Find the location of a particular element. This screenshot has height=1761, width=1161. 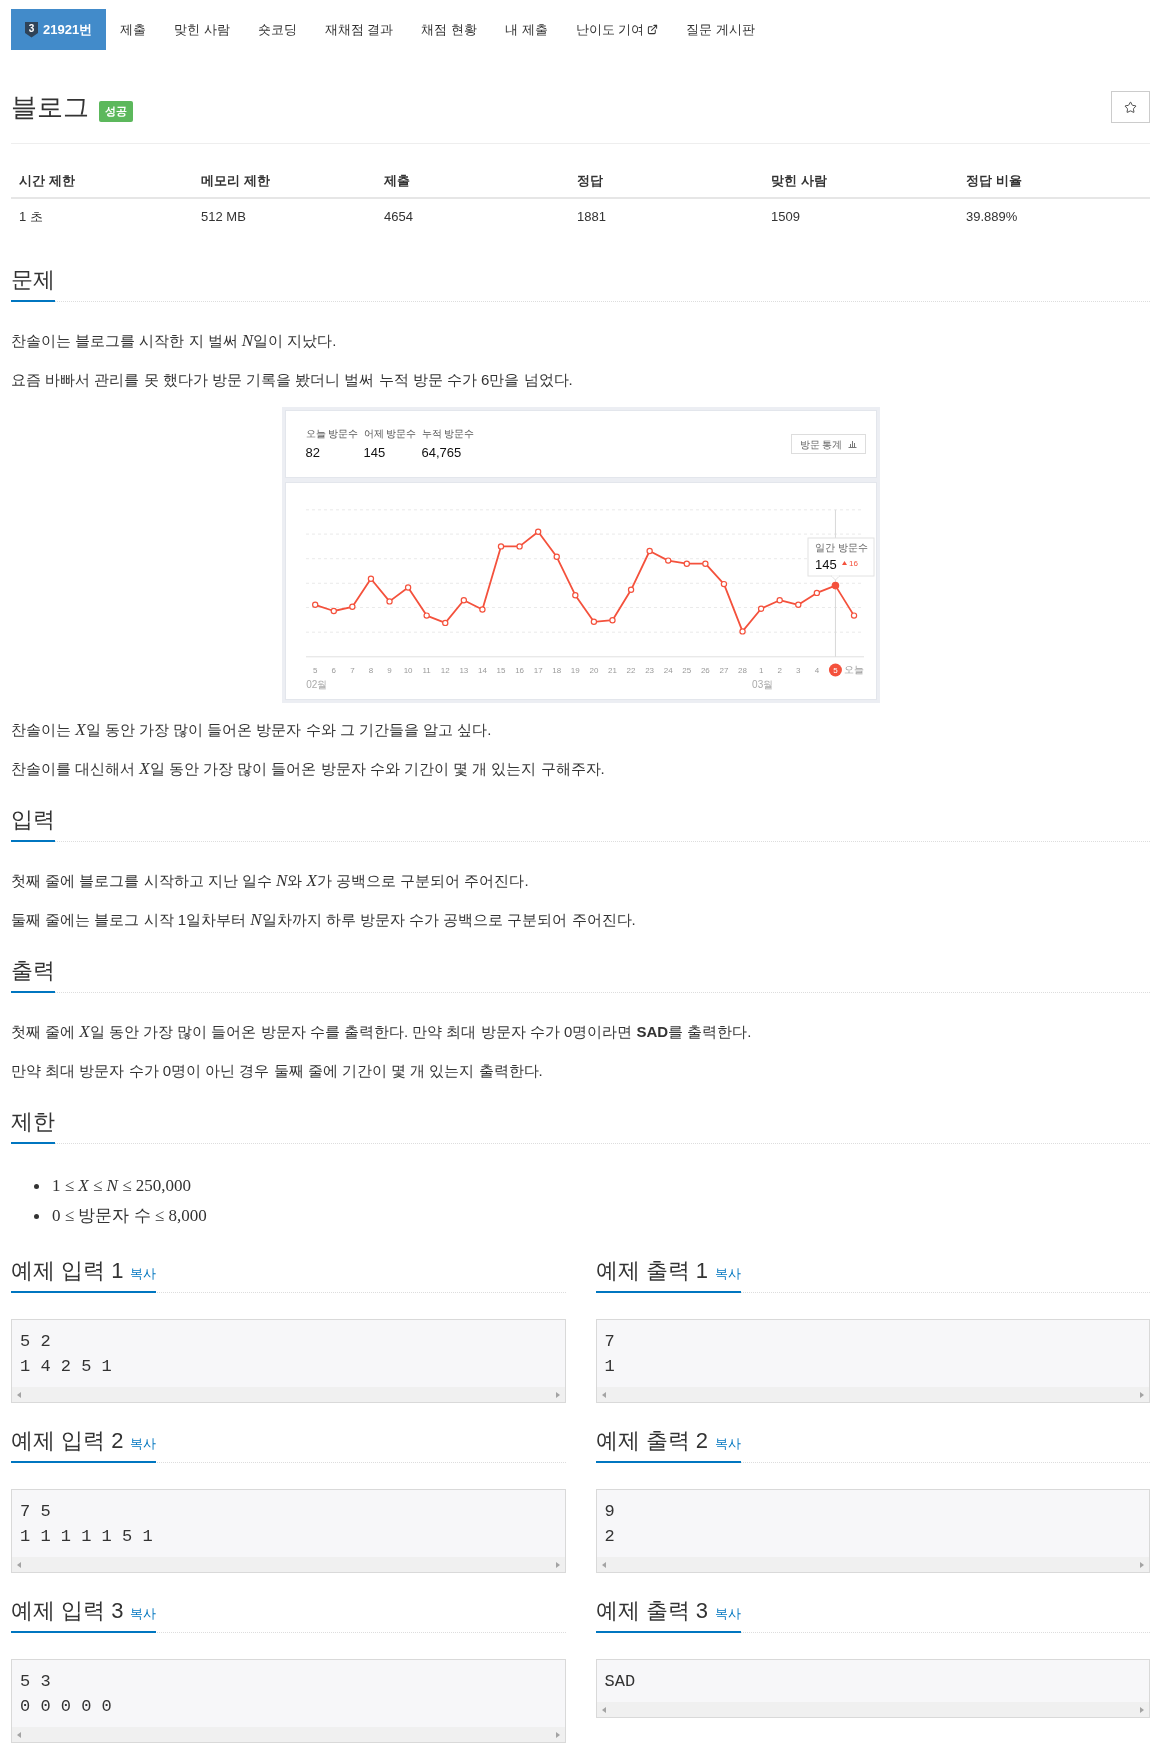

day-label: 16 is located at coordinates (519, 670).